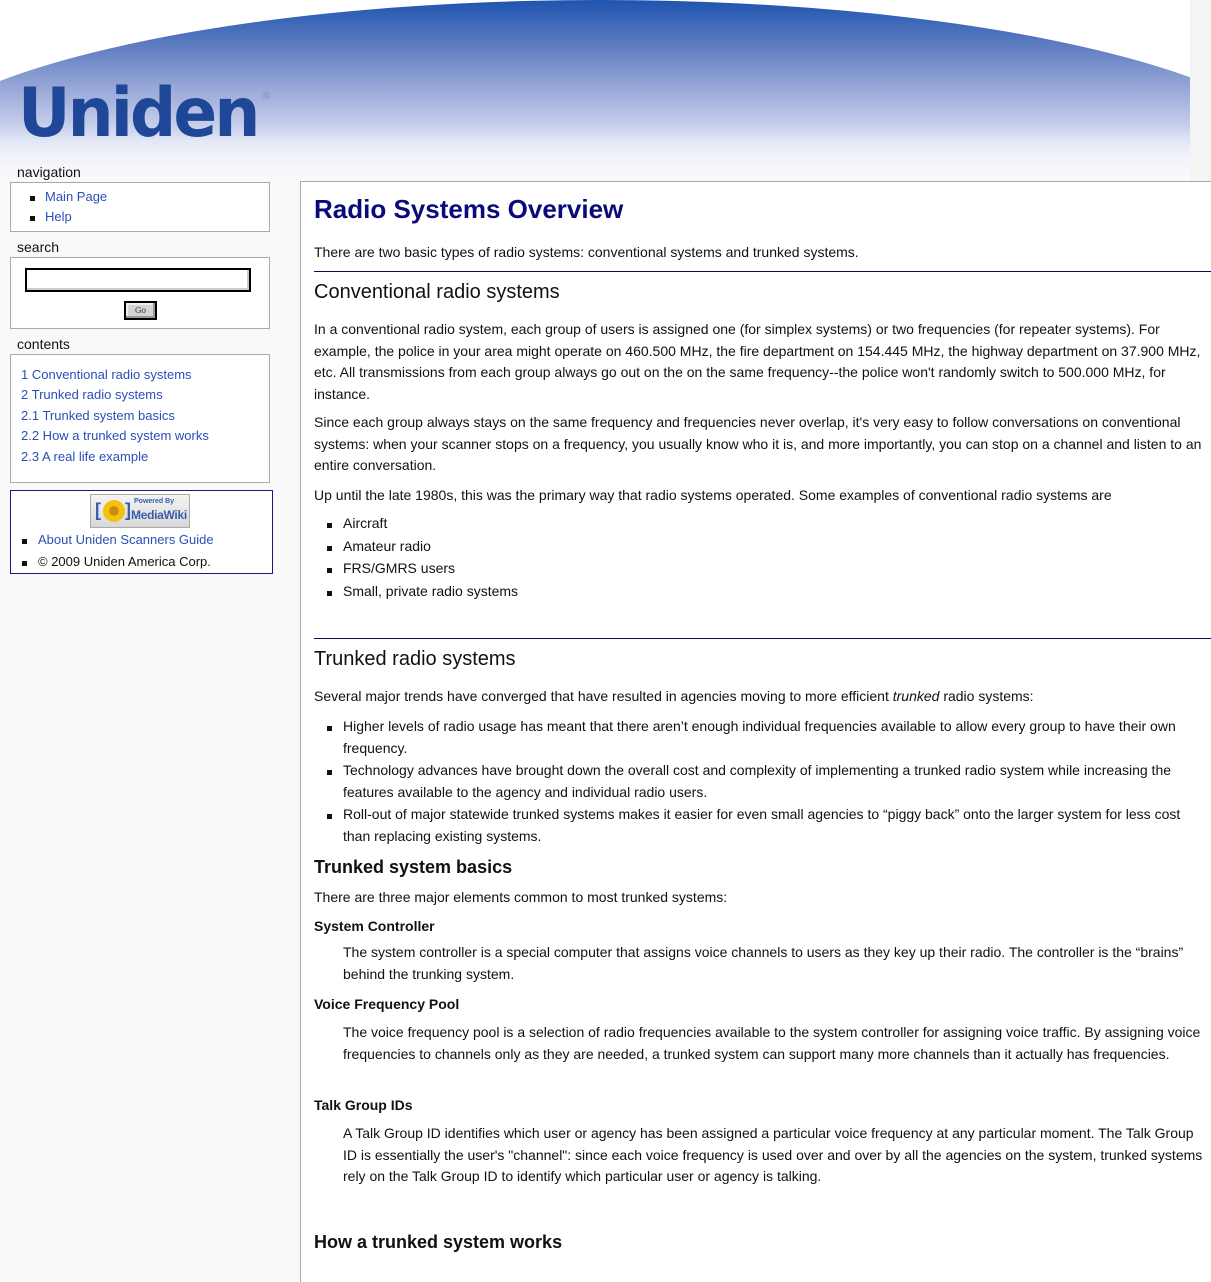  Describe the element at coordinates (1200, 90) in the screenshot. I see `header-right-strip` at that location.